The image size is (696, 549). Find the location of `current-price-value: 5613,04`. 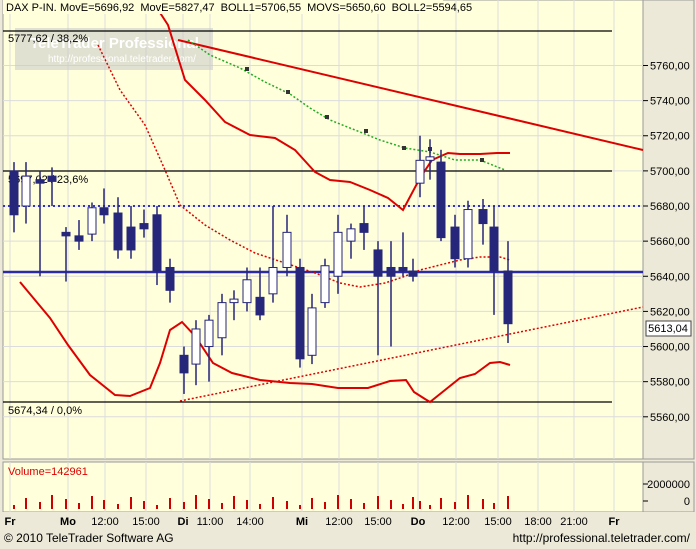

current-price-value: 5613,04 is located at coordinates (668, 329).